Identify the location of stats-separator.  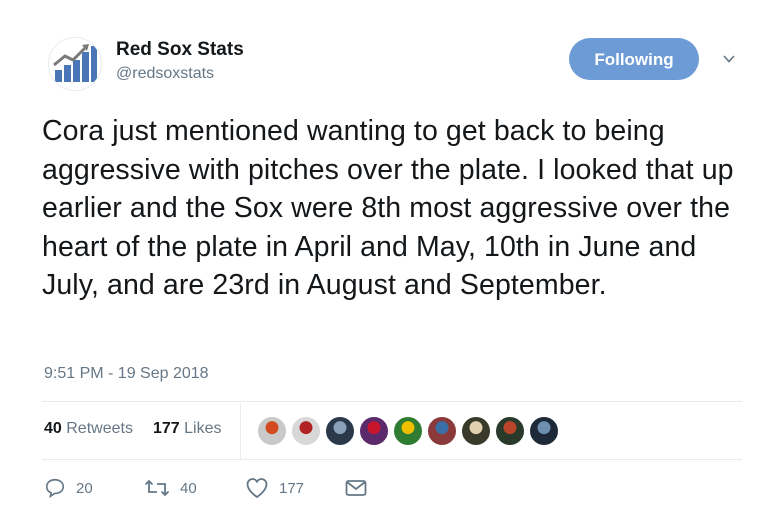
(240, 431).